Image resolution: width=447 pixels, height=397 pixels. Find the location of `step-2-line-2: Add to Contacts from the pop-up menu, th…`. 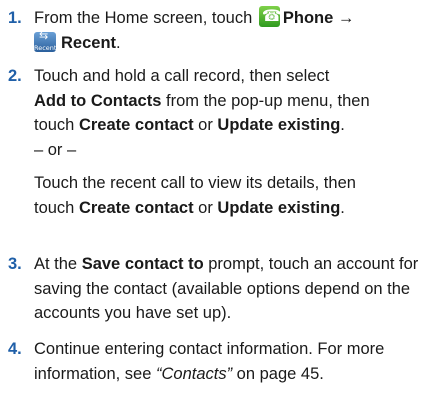

step-2-line-2: Add to Contacts from the pop-up menu, th… is located at coordinates (240, 101).